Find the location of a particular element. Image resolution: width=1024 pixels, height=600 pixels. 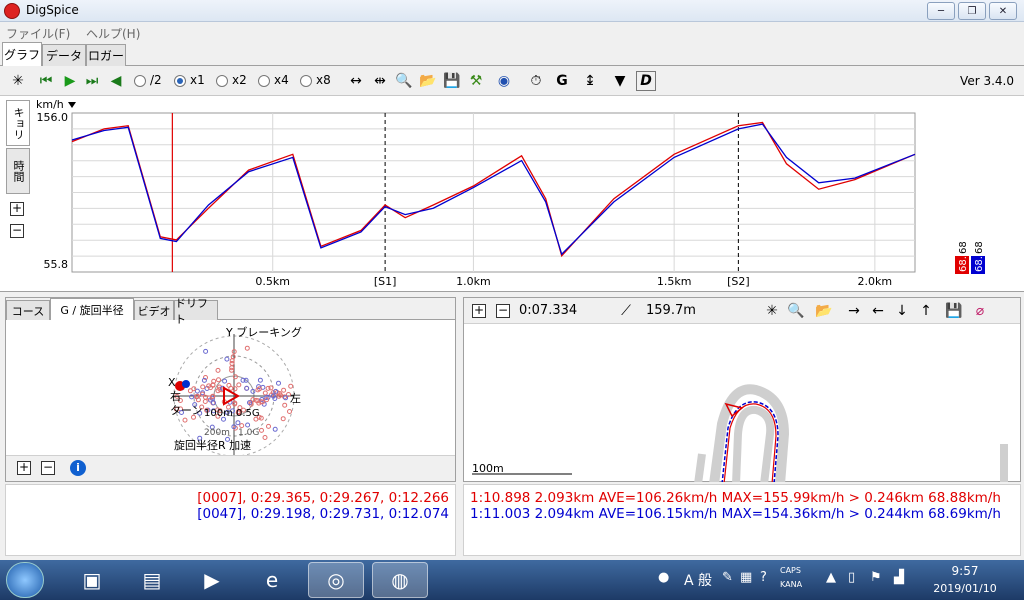

search-icon: 🔍 is located at coordinates (404, 81).